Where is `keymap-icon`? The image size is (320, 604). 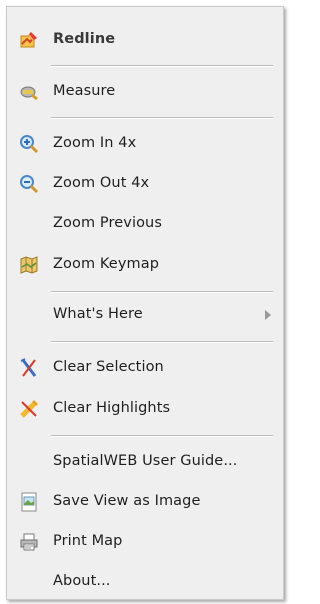
keymap-icon is located at coordinates (29, 265).